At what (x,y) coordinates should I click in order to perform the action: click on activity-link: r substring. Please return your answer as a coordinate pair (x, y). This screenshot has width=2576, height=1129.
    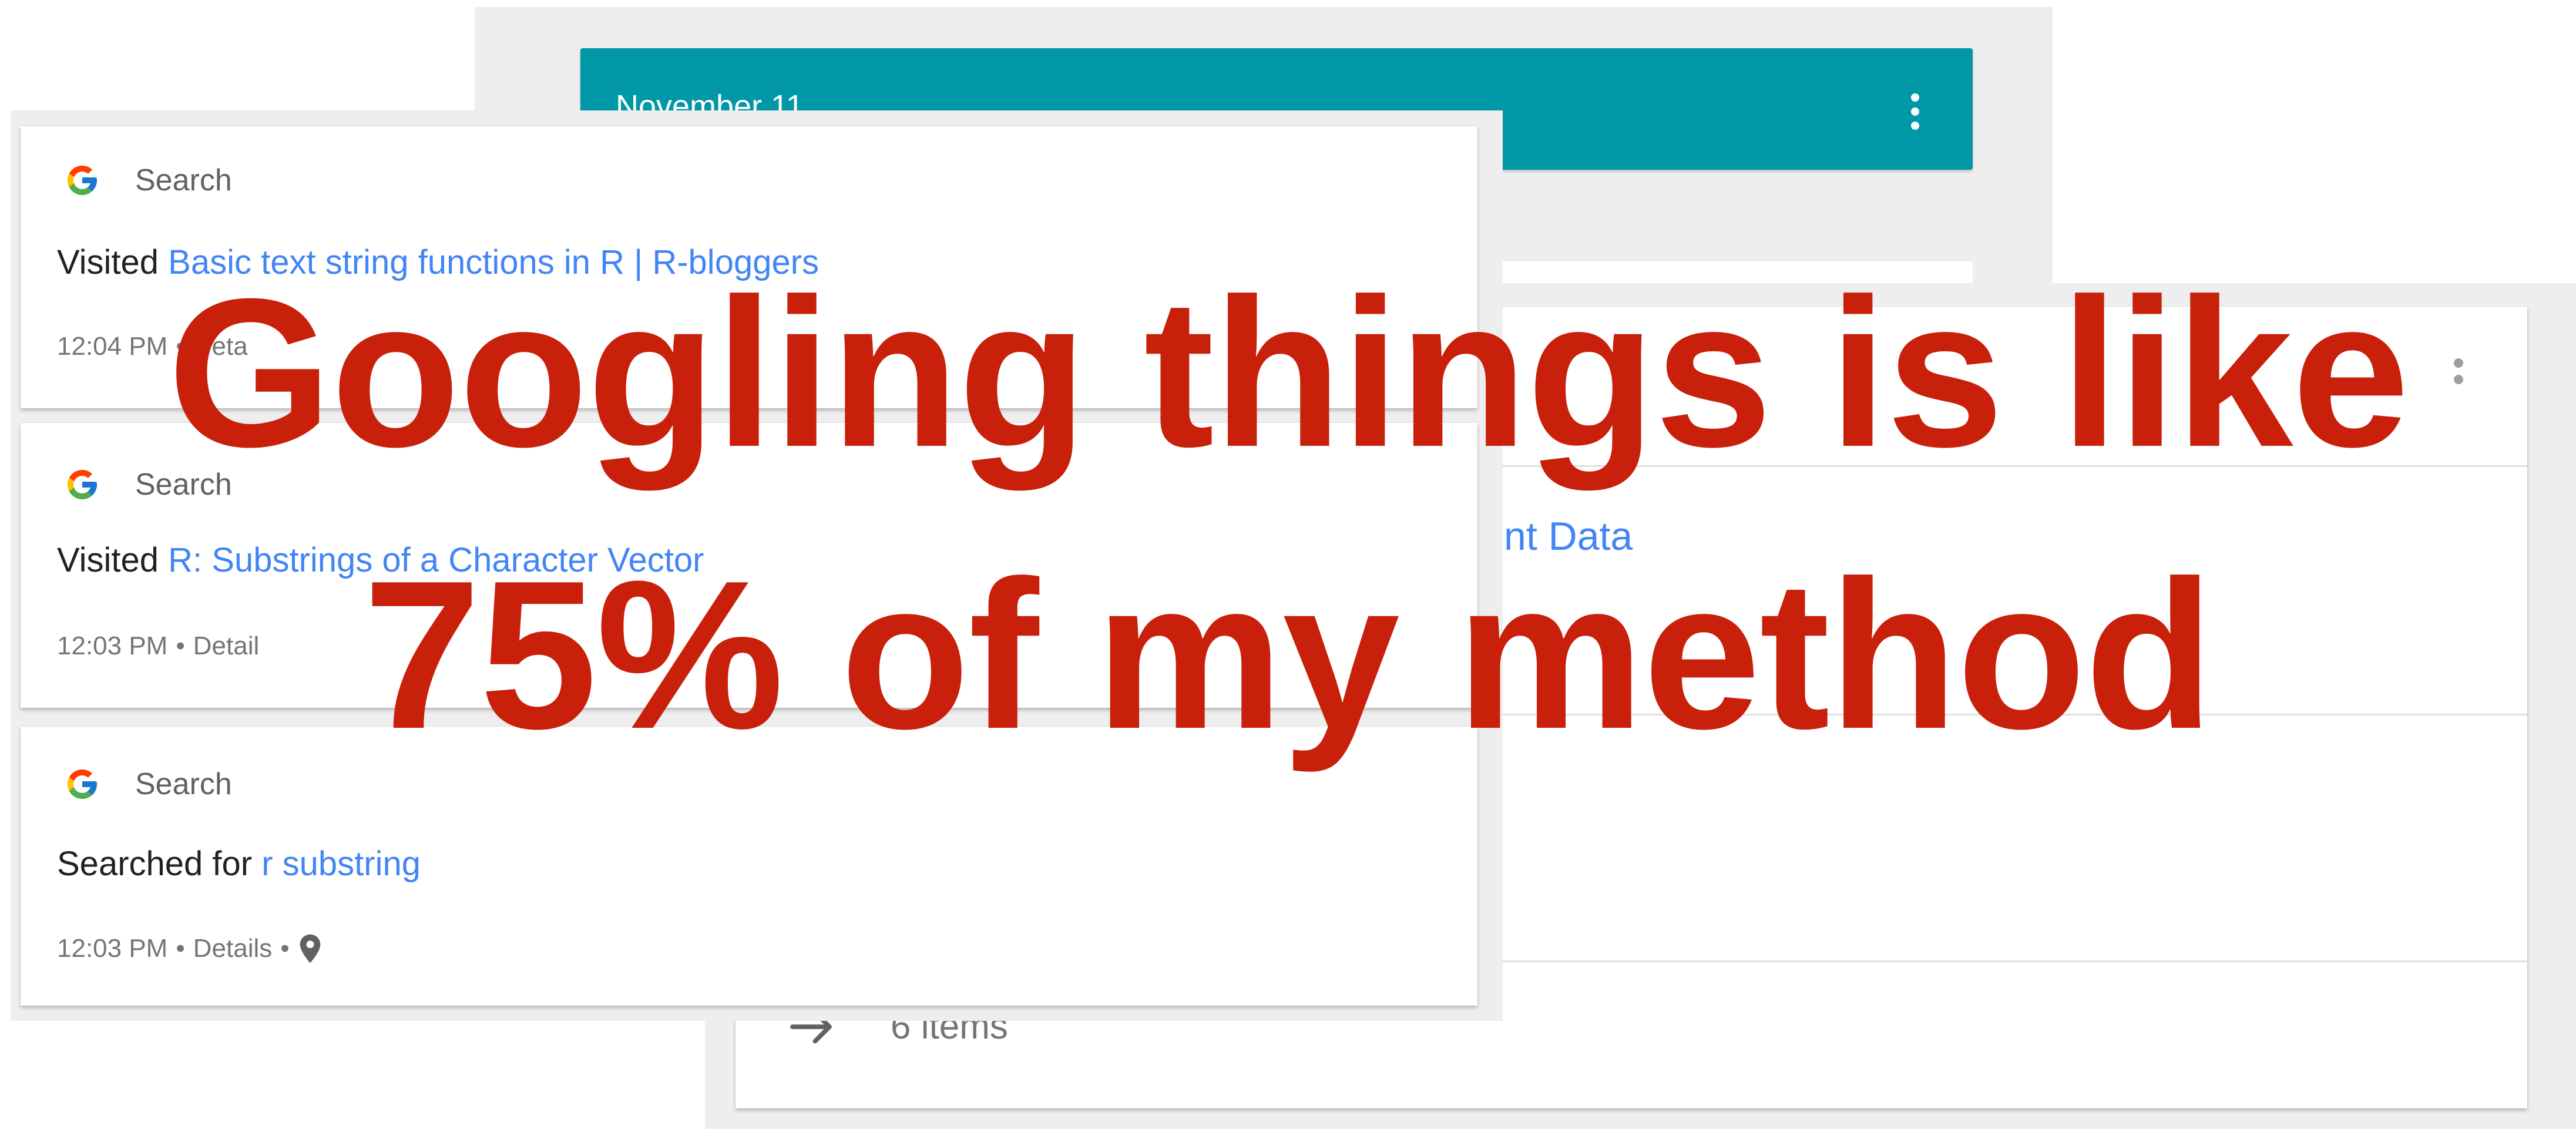
    Looking at the image, I should click on (341, 864).